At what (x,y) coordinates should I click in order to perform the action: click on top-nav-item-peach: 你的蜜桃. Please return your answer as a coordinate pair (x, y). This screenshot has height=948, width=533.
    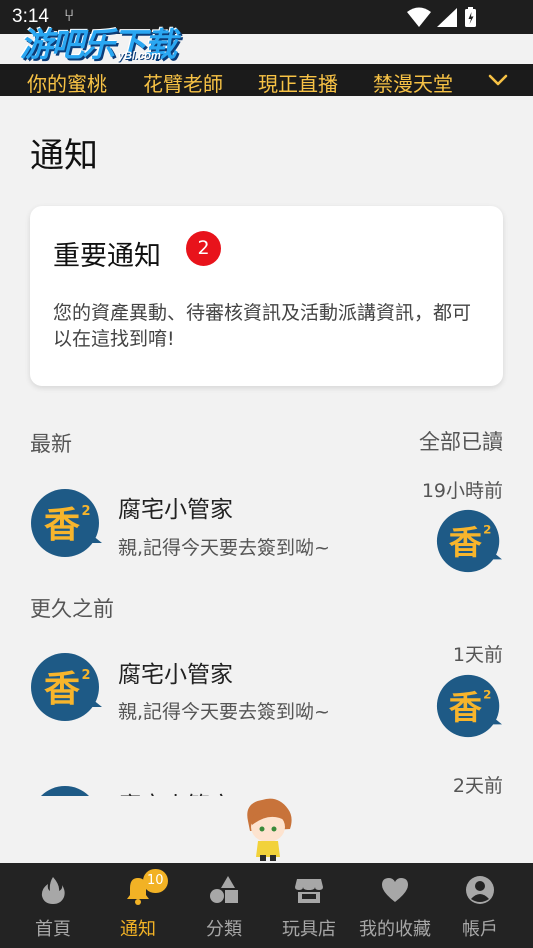
    Looking at the image, I should click on (67, 82).